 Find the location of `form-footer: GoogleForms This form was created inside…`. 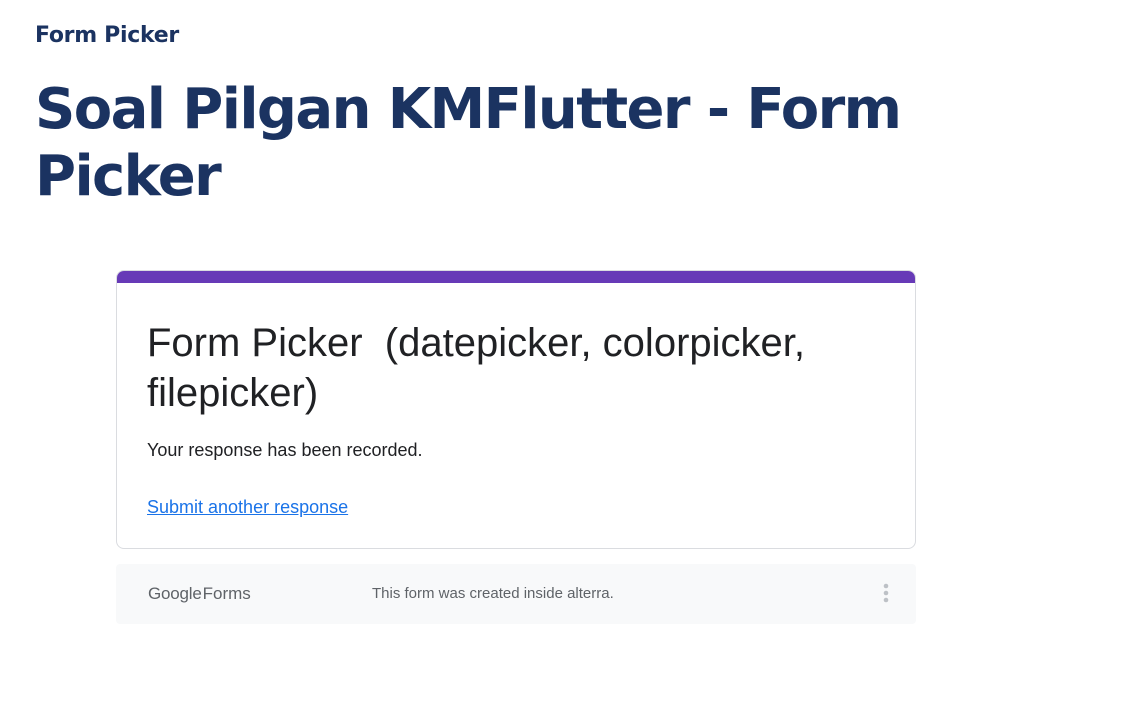

form-footer: GoogleForms This form was created inside… is located at coordinates (516, 594).